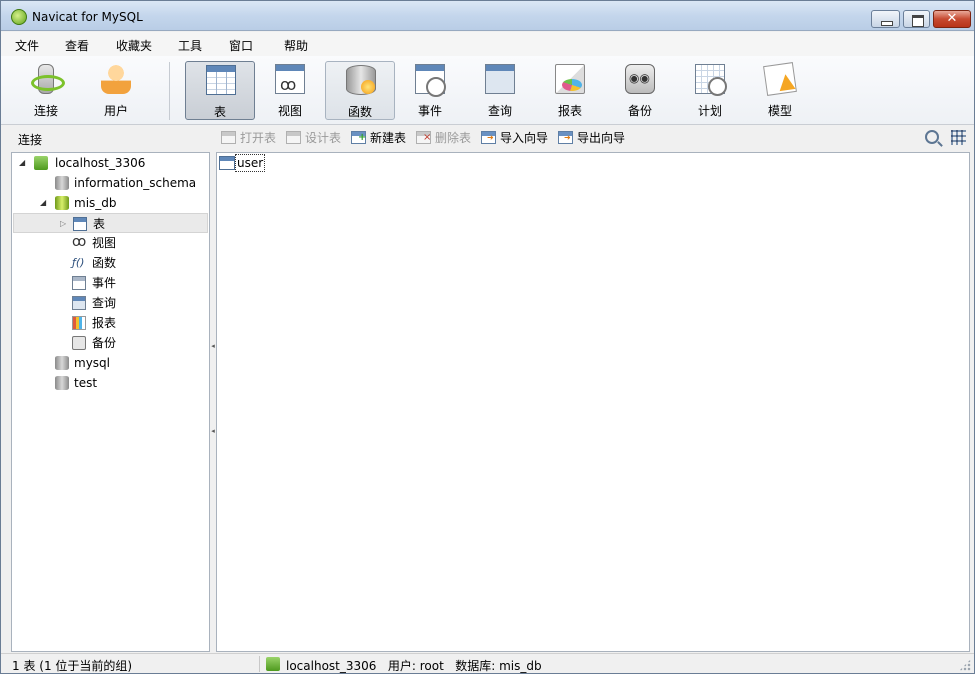 This screenshot has width=975, height=674. I want to click on minimize-button, so click(885, 19).